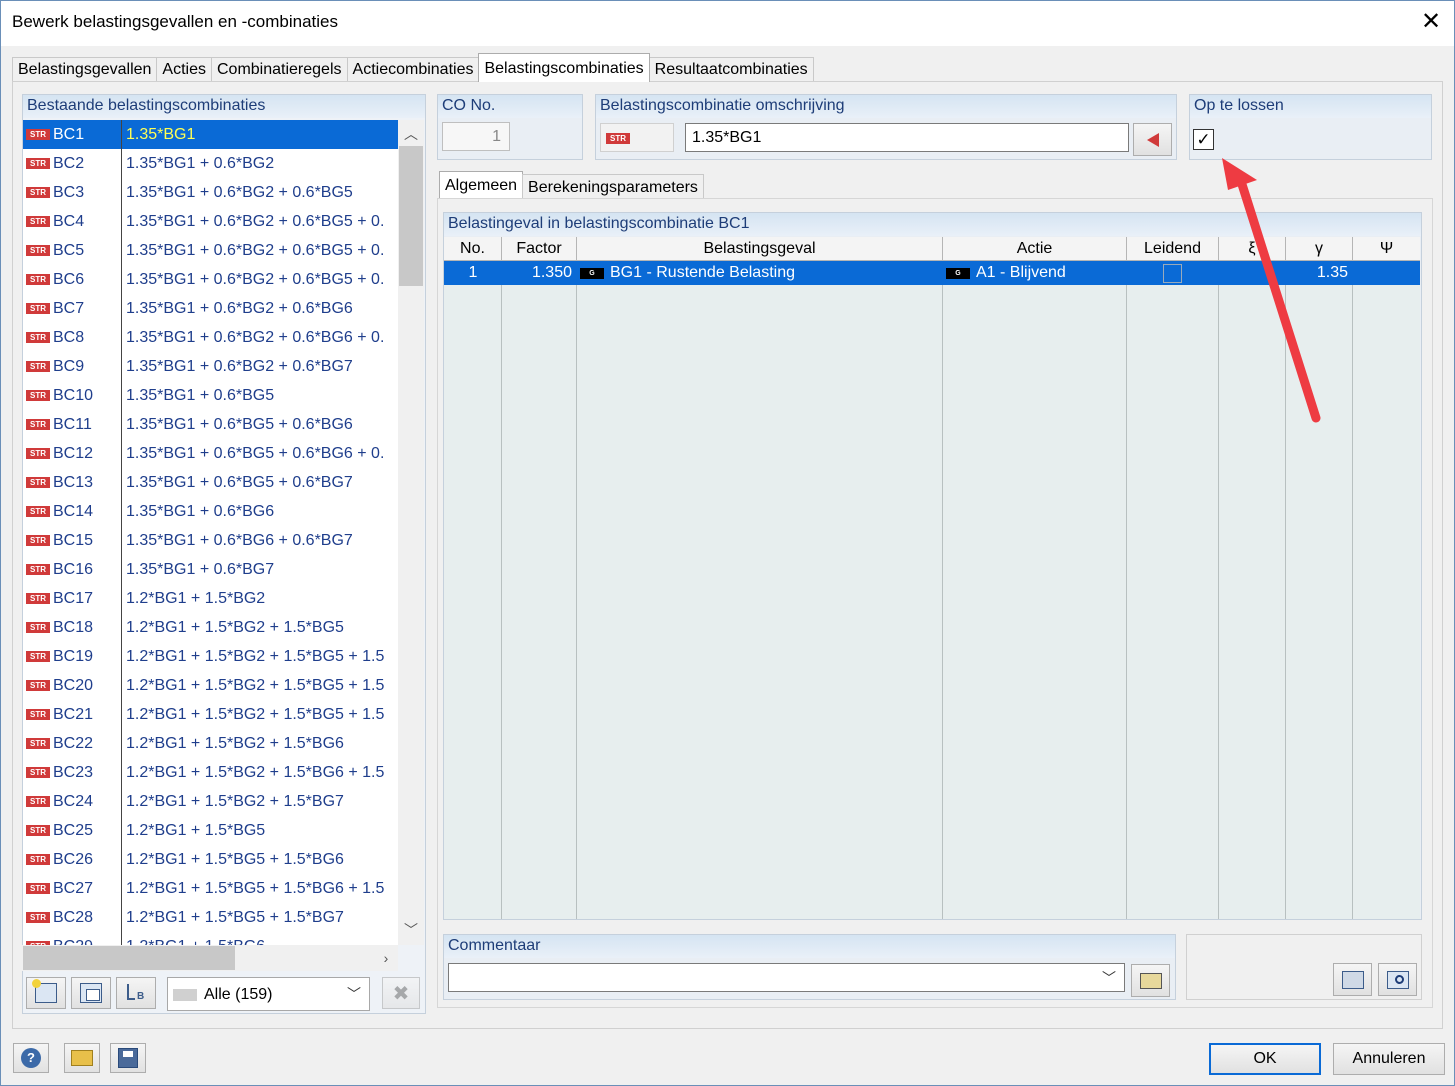 The height and width of the screenshot is (1086, 1455). Describe the element at coordinates (1252, 249) in the screenshot. I see `col-header-xi: ξ` at that location.